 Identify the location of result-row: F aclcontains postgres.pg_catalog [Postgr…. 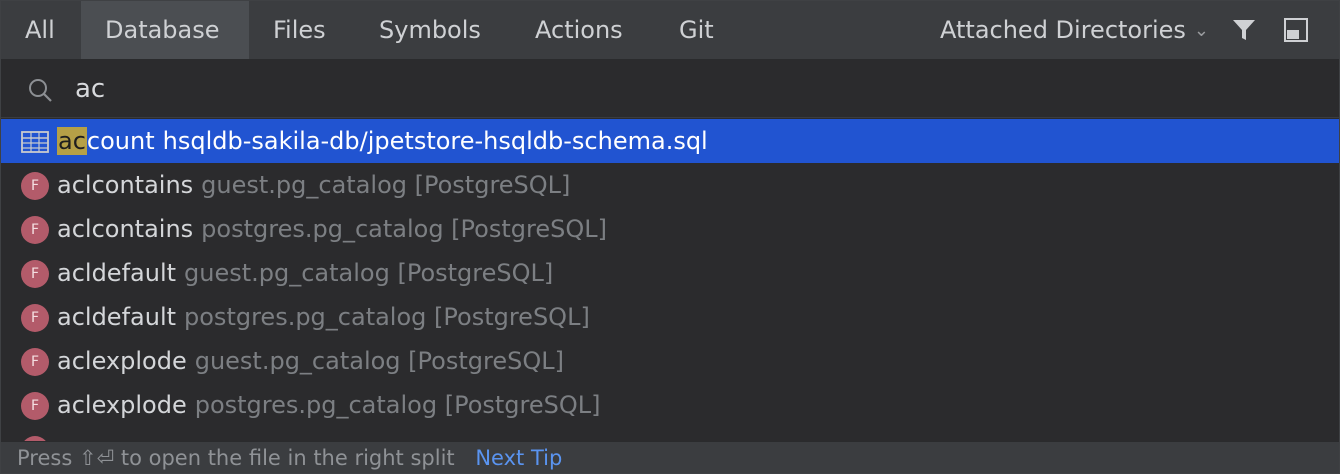
(670, 229).